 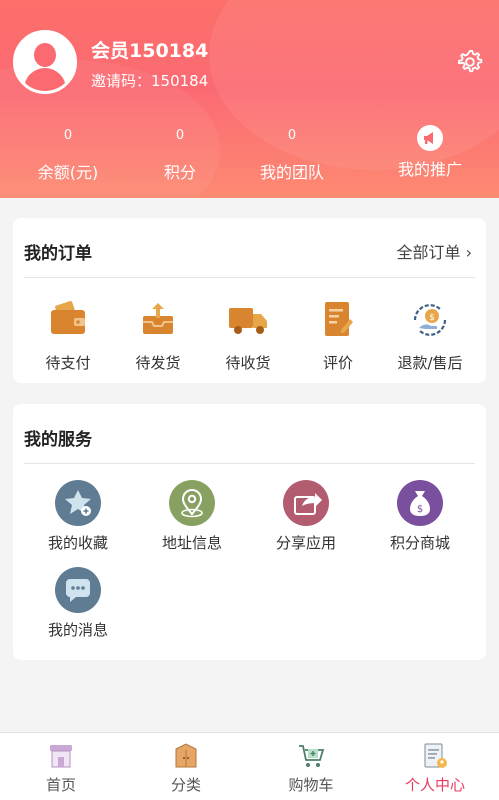 I want to click on stat-label: 积分, so click(x=179, y=172).